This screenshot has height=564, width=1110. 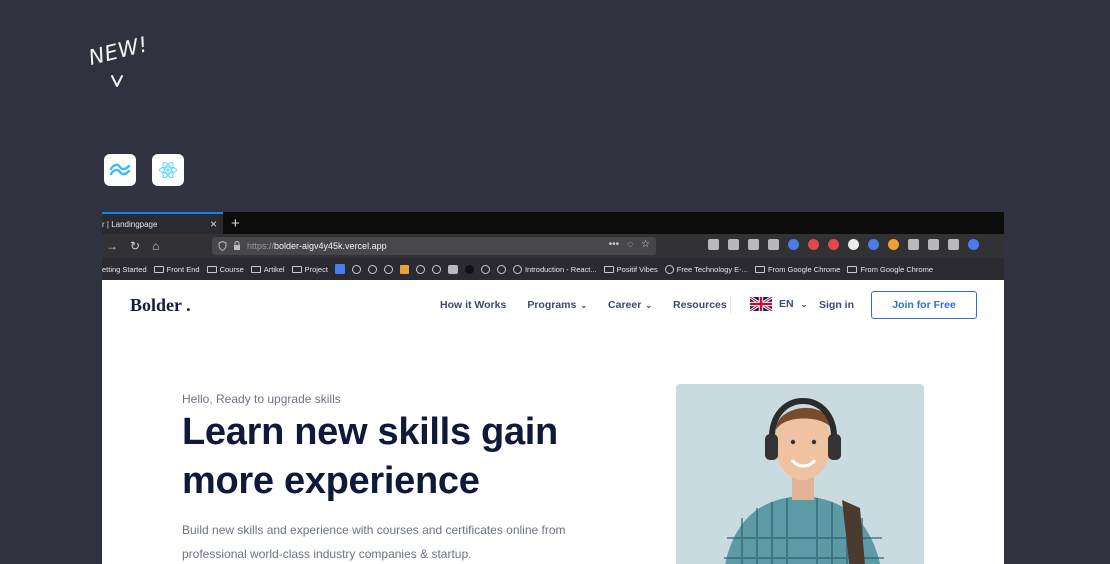 What do you see at coordinates (553, 223) in the screenshot?
I see `tab-bar: r | Landingpage × +` at bounding box center [553, 223].